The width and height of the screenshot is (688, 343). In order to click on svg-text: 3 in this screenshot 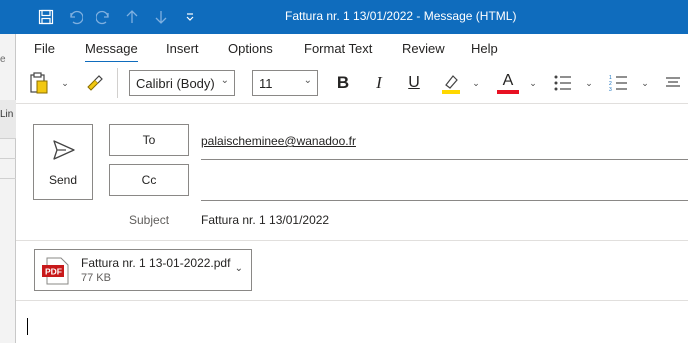, I will do `click(610, 89)`.